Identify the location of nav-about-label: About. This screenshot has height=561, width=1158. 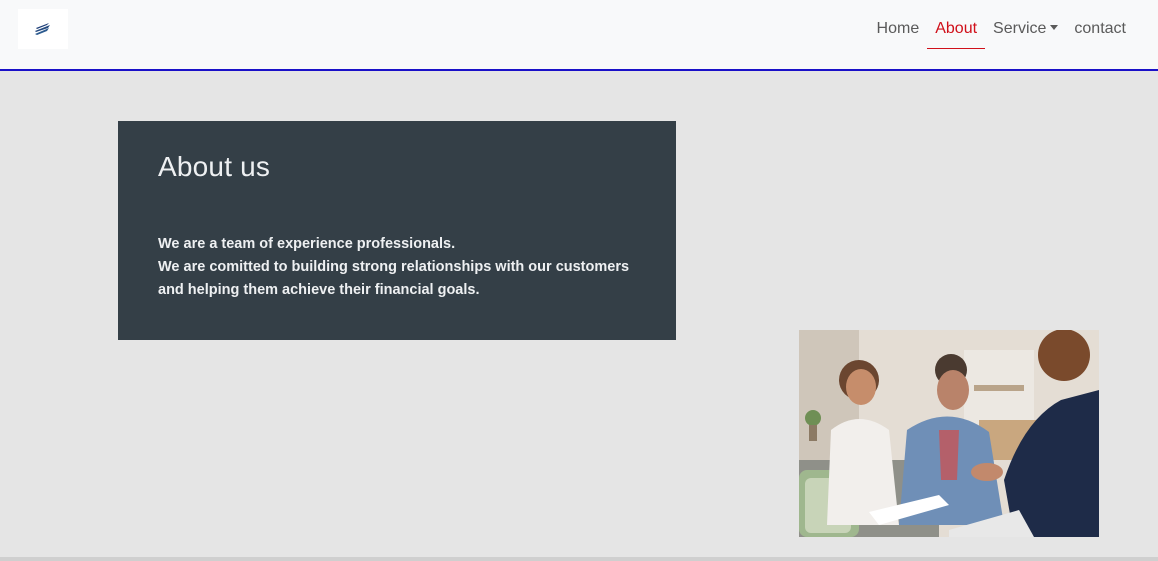
(956, 28).